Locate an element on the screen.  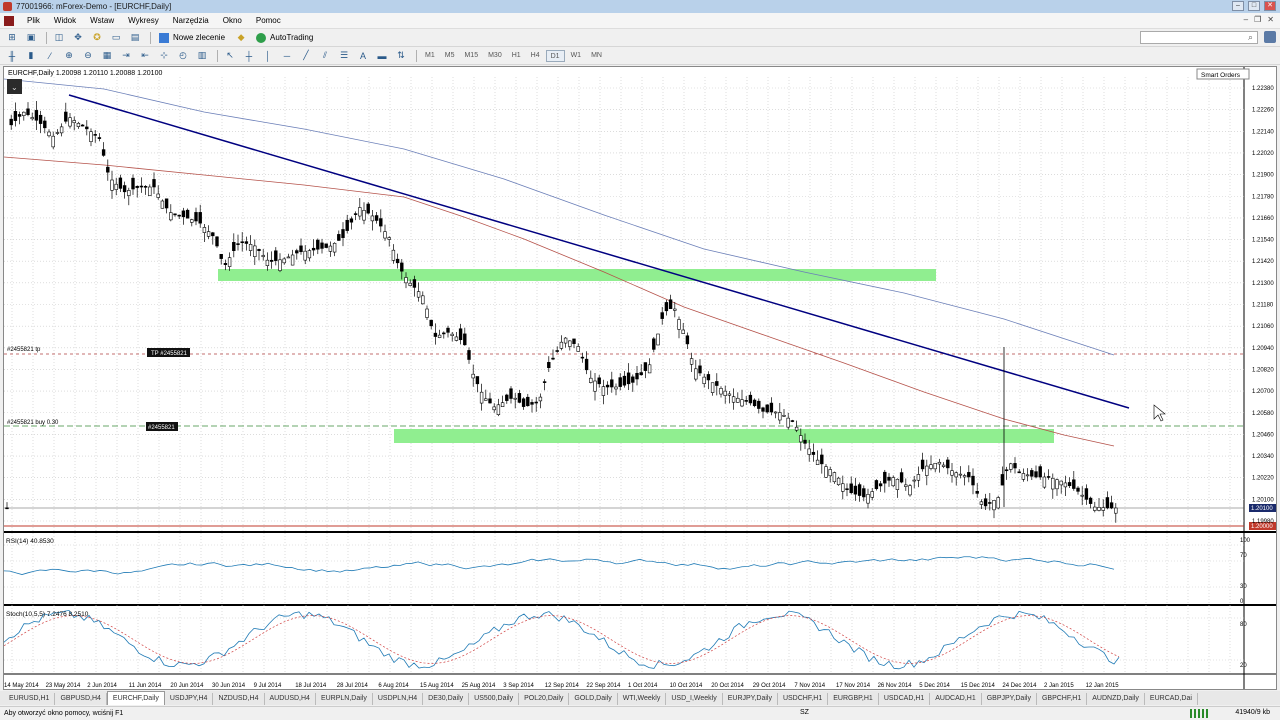
label-icon: ▬ is located at coordinates (382, 56).